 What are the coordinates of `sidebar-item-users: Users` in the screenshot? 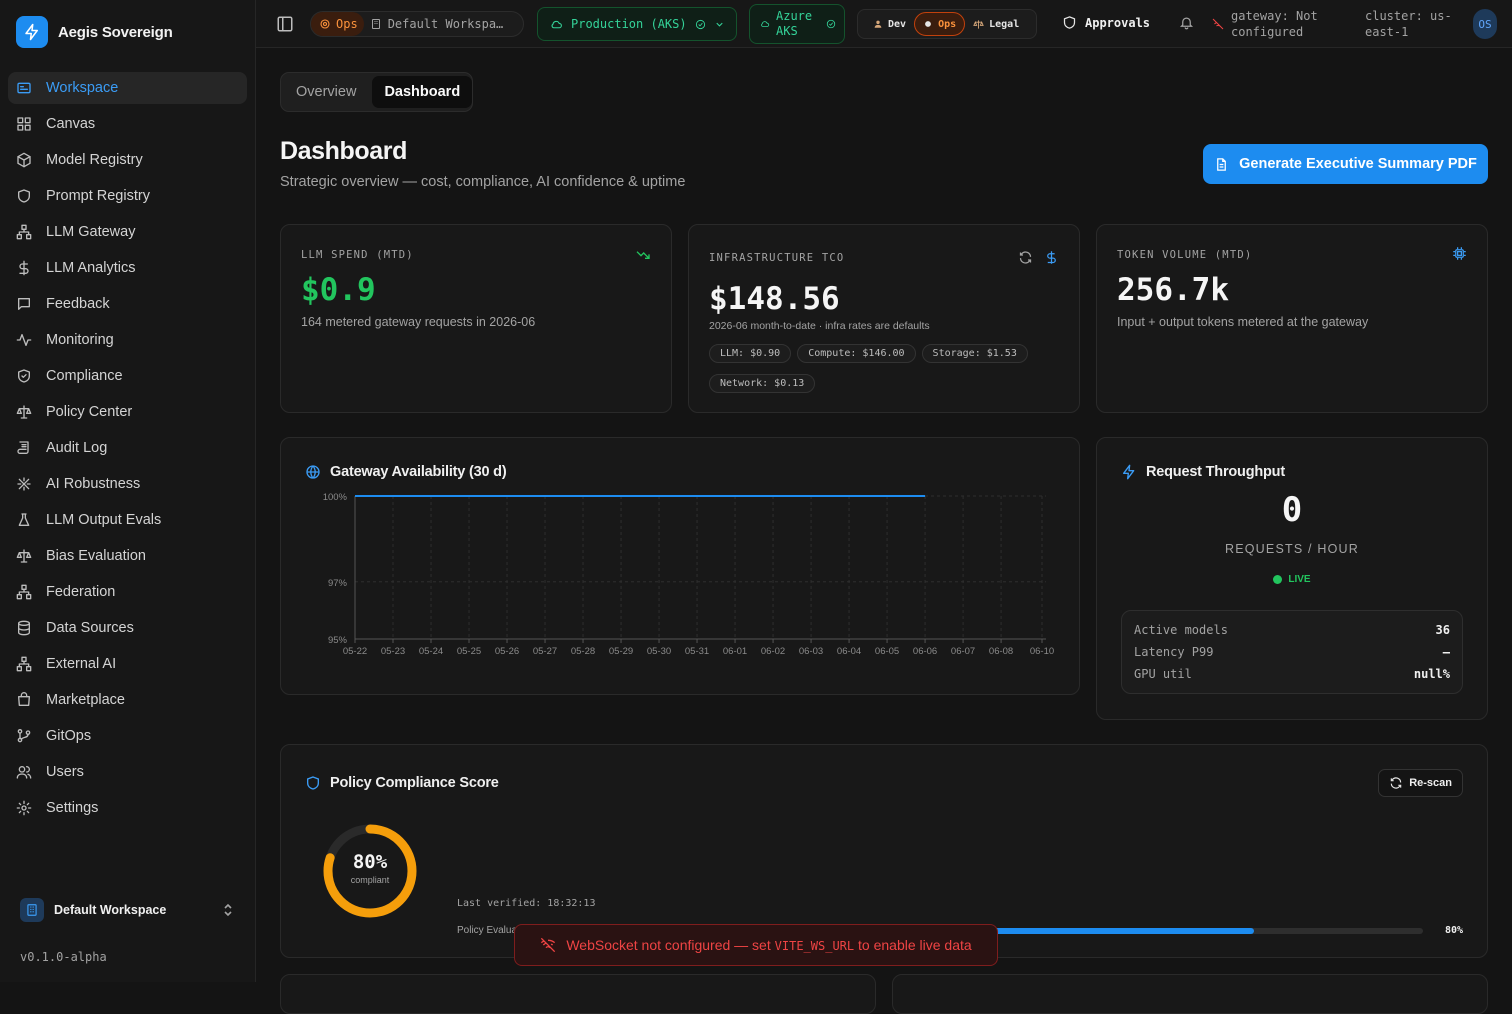 It's located at (127, 772).